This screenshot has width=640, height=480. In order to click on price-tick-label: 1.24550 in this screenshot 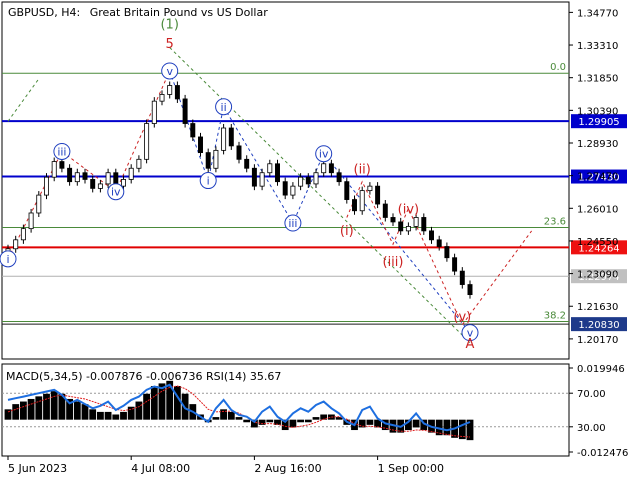, I will do `click(597, 242)`.